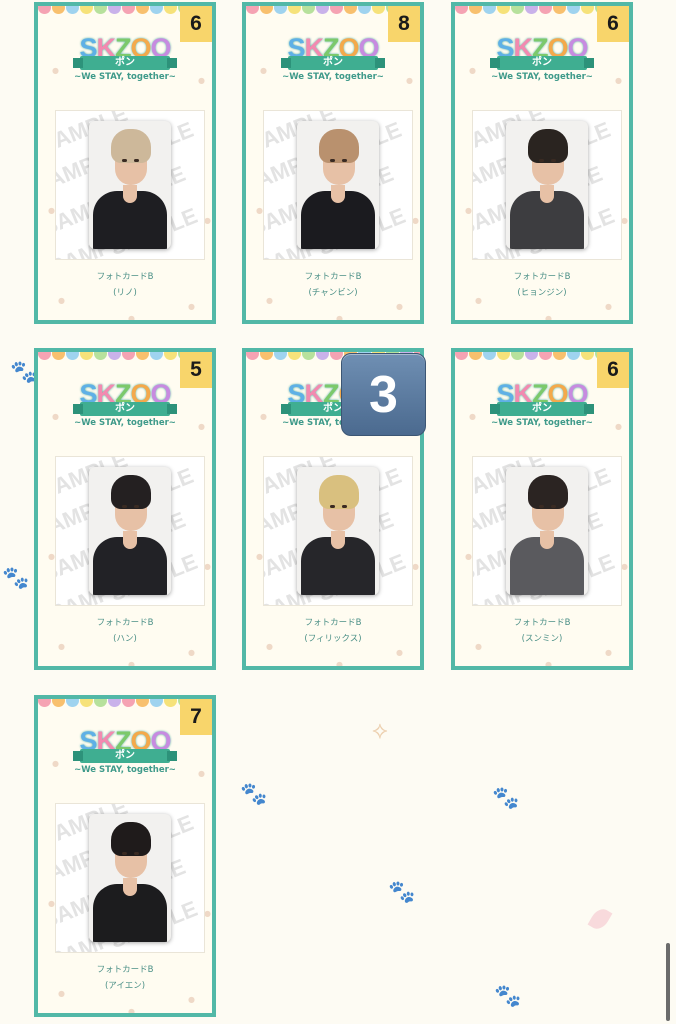 The image size is (676, 1024). Describe the element at coordinates (542, 631) in the screenshot. I see `card-caption: フォトカードB (スンミン)` at that location.